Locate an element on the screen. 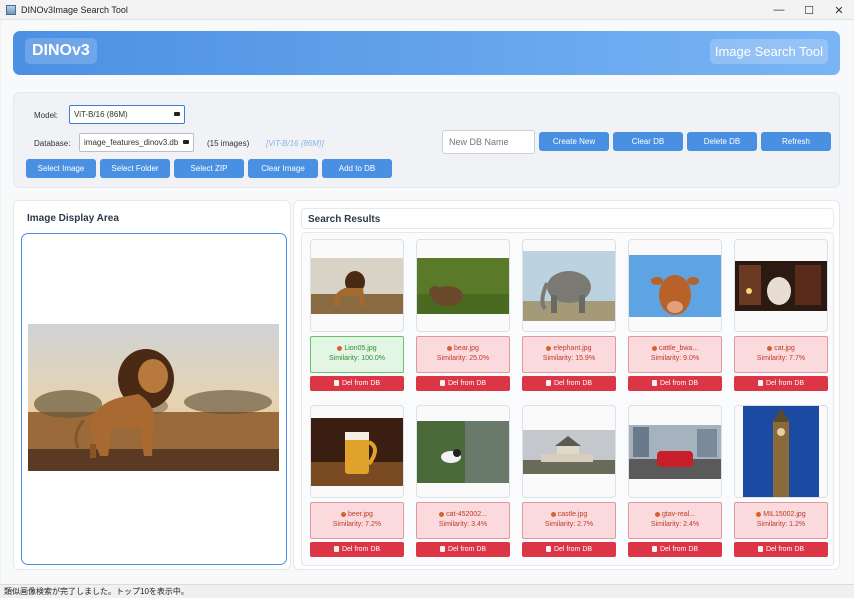 This screenshot has height=598, width=854. result-info: elephant.jpg Similarity: 15.9% is located at coordinates (569, 354).